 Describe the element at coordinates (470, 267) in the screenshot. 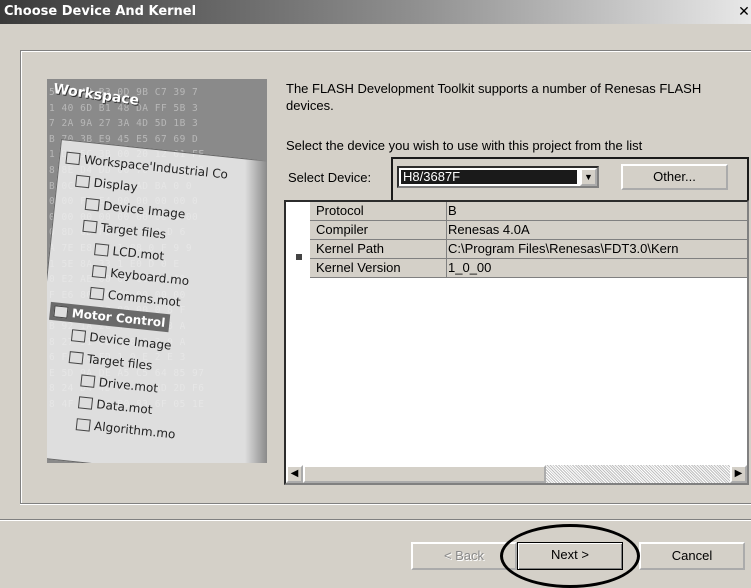

I see `property-value: 1_0_00` at that location.